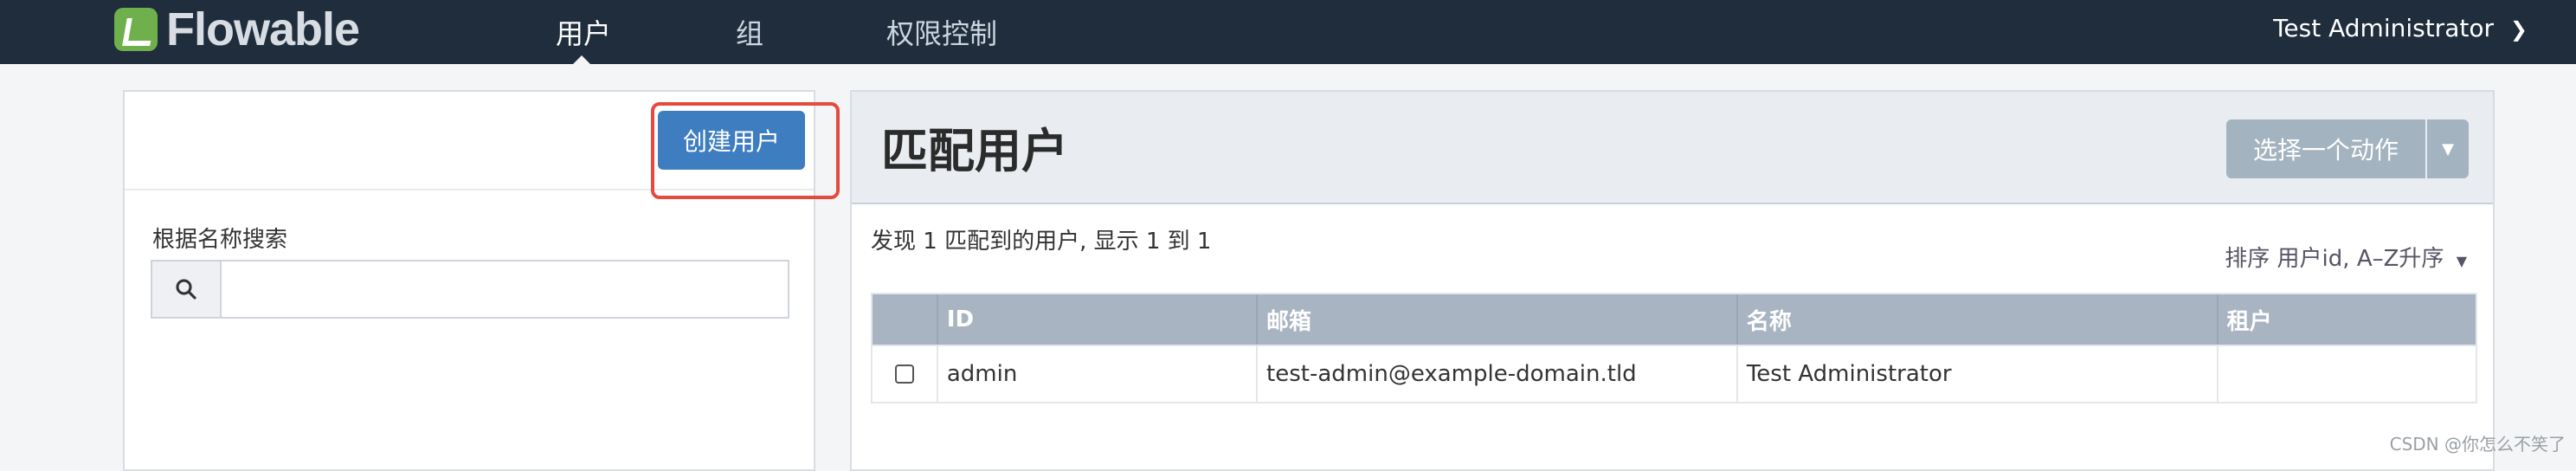 Image resolution: width=2576 pixels, height=471 pixels. What do you see at coordinates (1288, 33) in the screenshot?
I see `top-navbar: Flowable 用户 组 权限控制 Test Administrator ❯` at bounding box center [1288, 33].